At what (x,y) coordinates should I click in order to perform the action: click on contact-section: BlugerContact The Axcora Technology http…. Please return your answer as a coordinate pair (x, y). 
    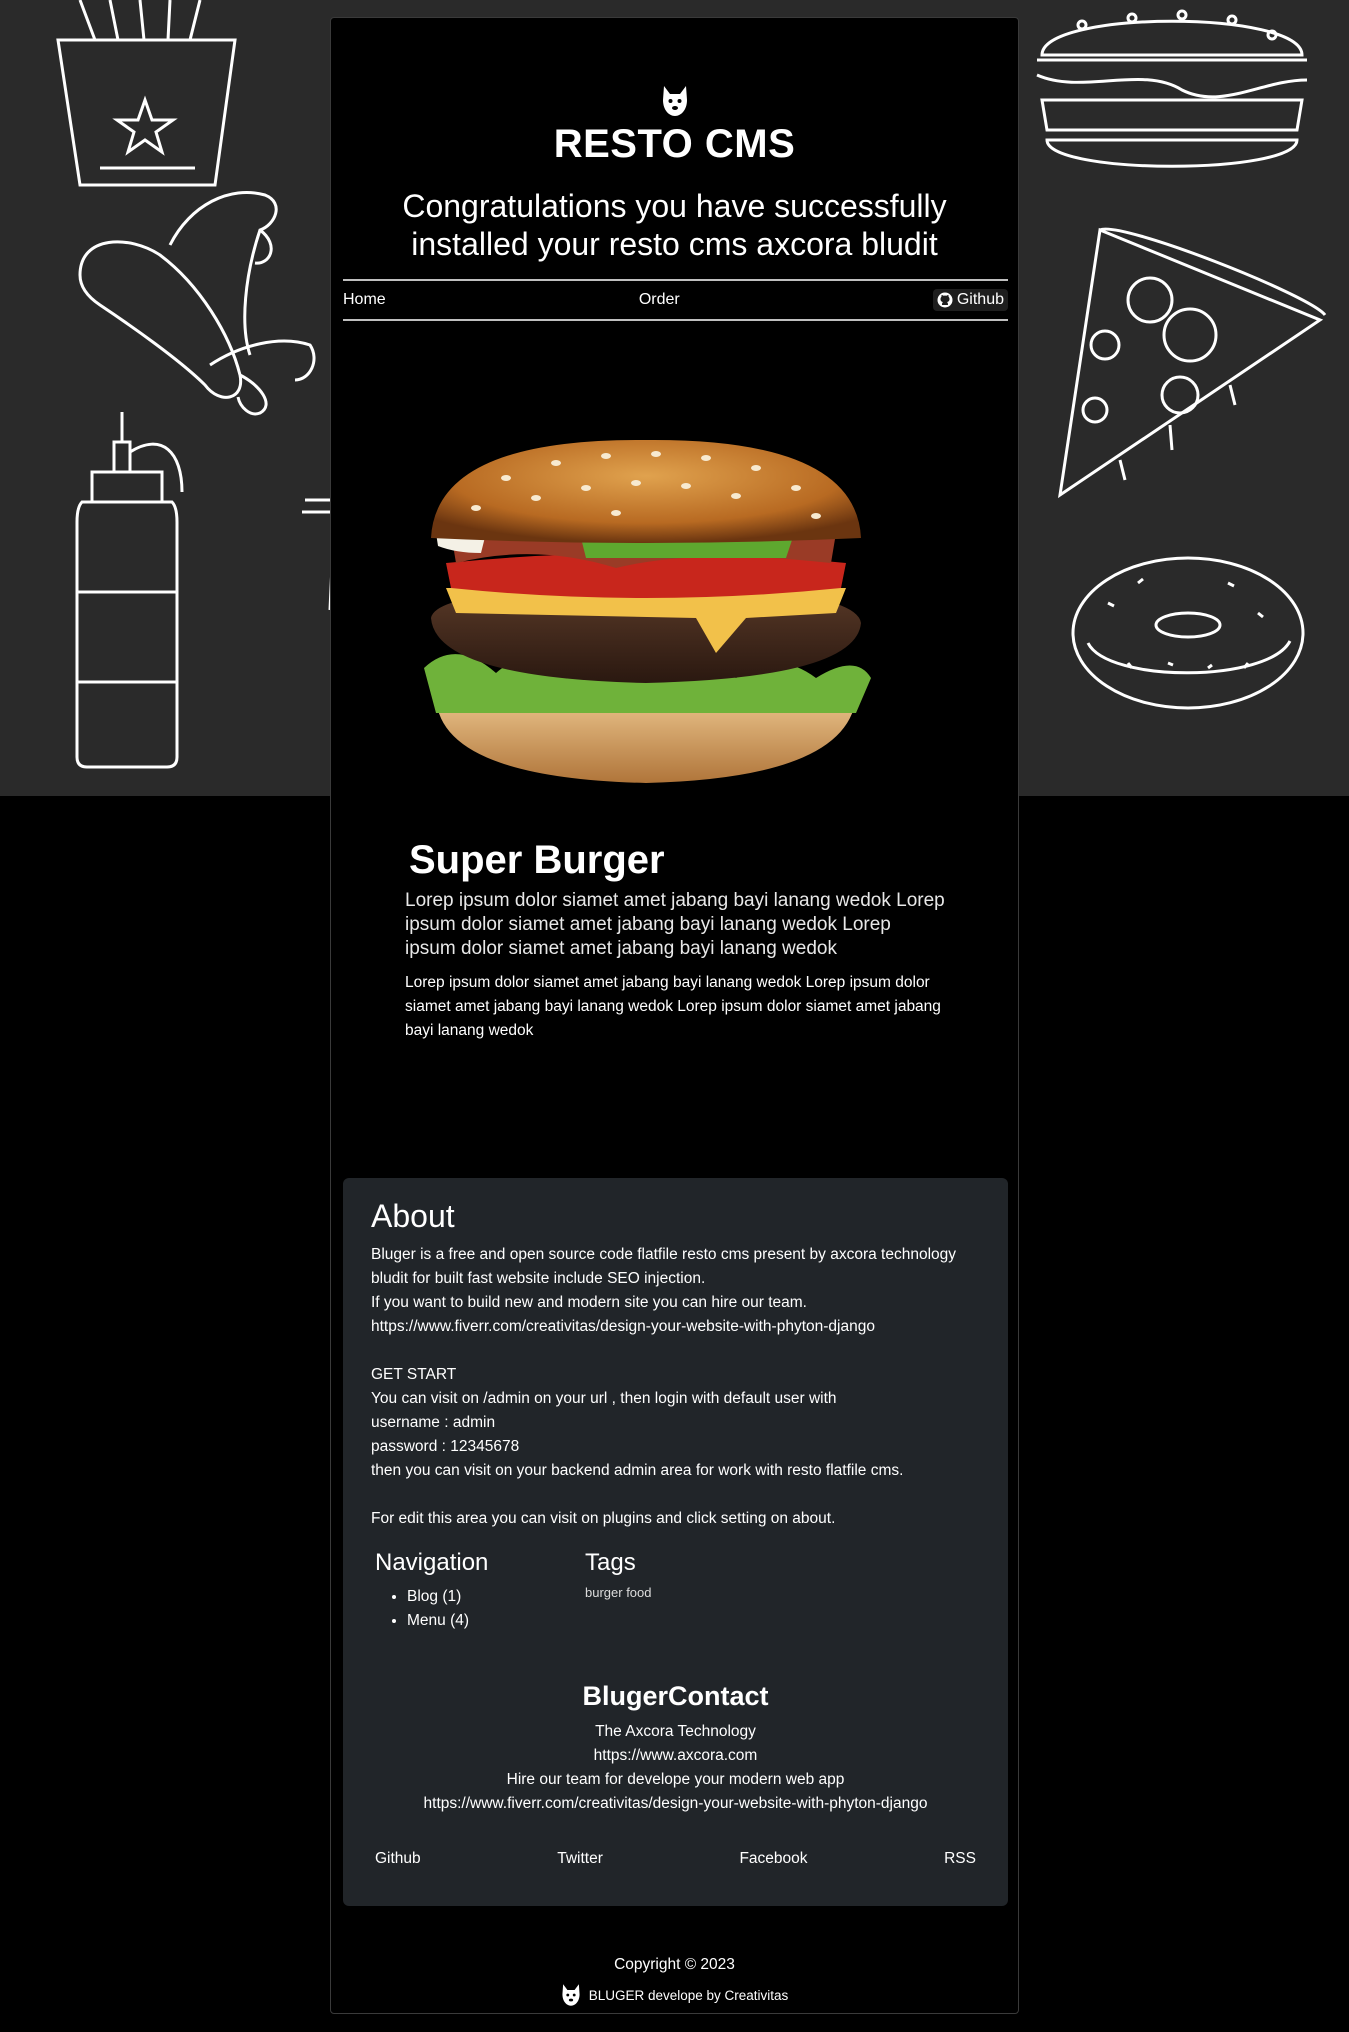
    Looking at the image, I should click on (675, 1748).